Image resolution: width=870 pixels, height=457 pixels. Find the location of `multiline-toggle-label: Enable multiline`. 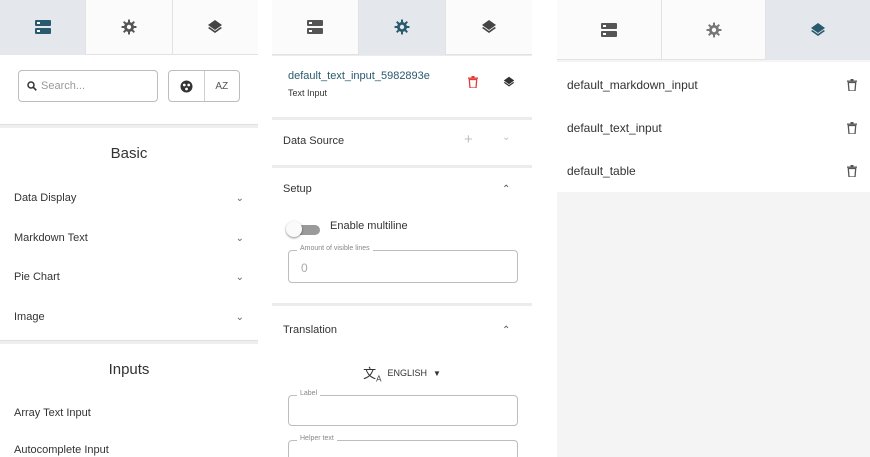

multiline-toggle-label: Enable multiline is located at coordinates (369, 226).